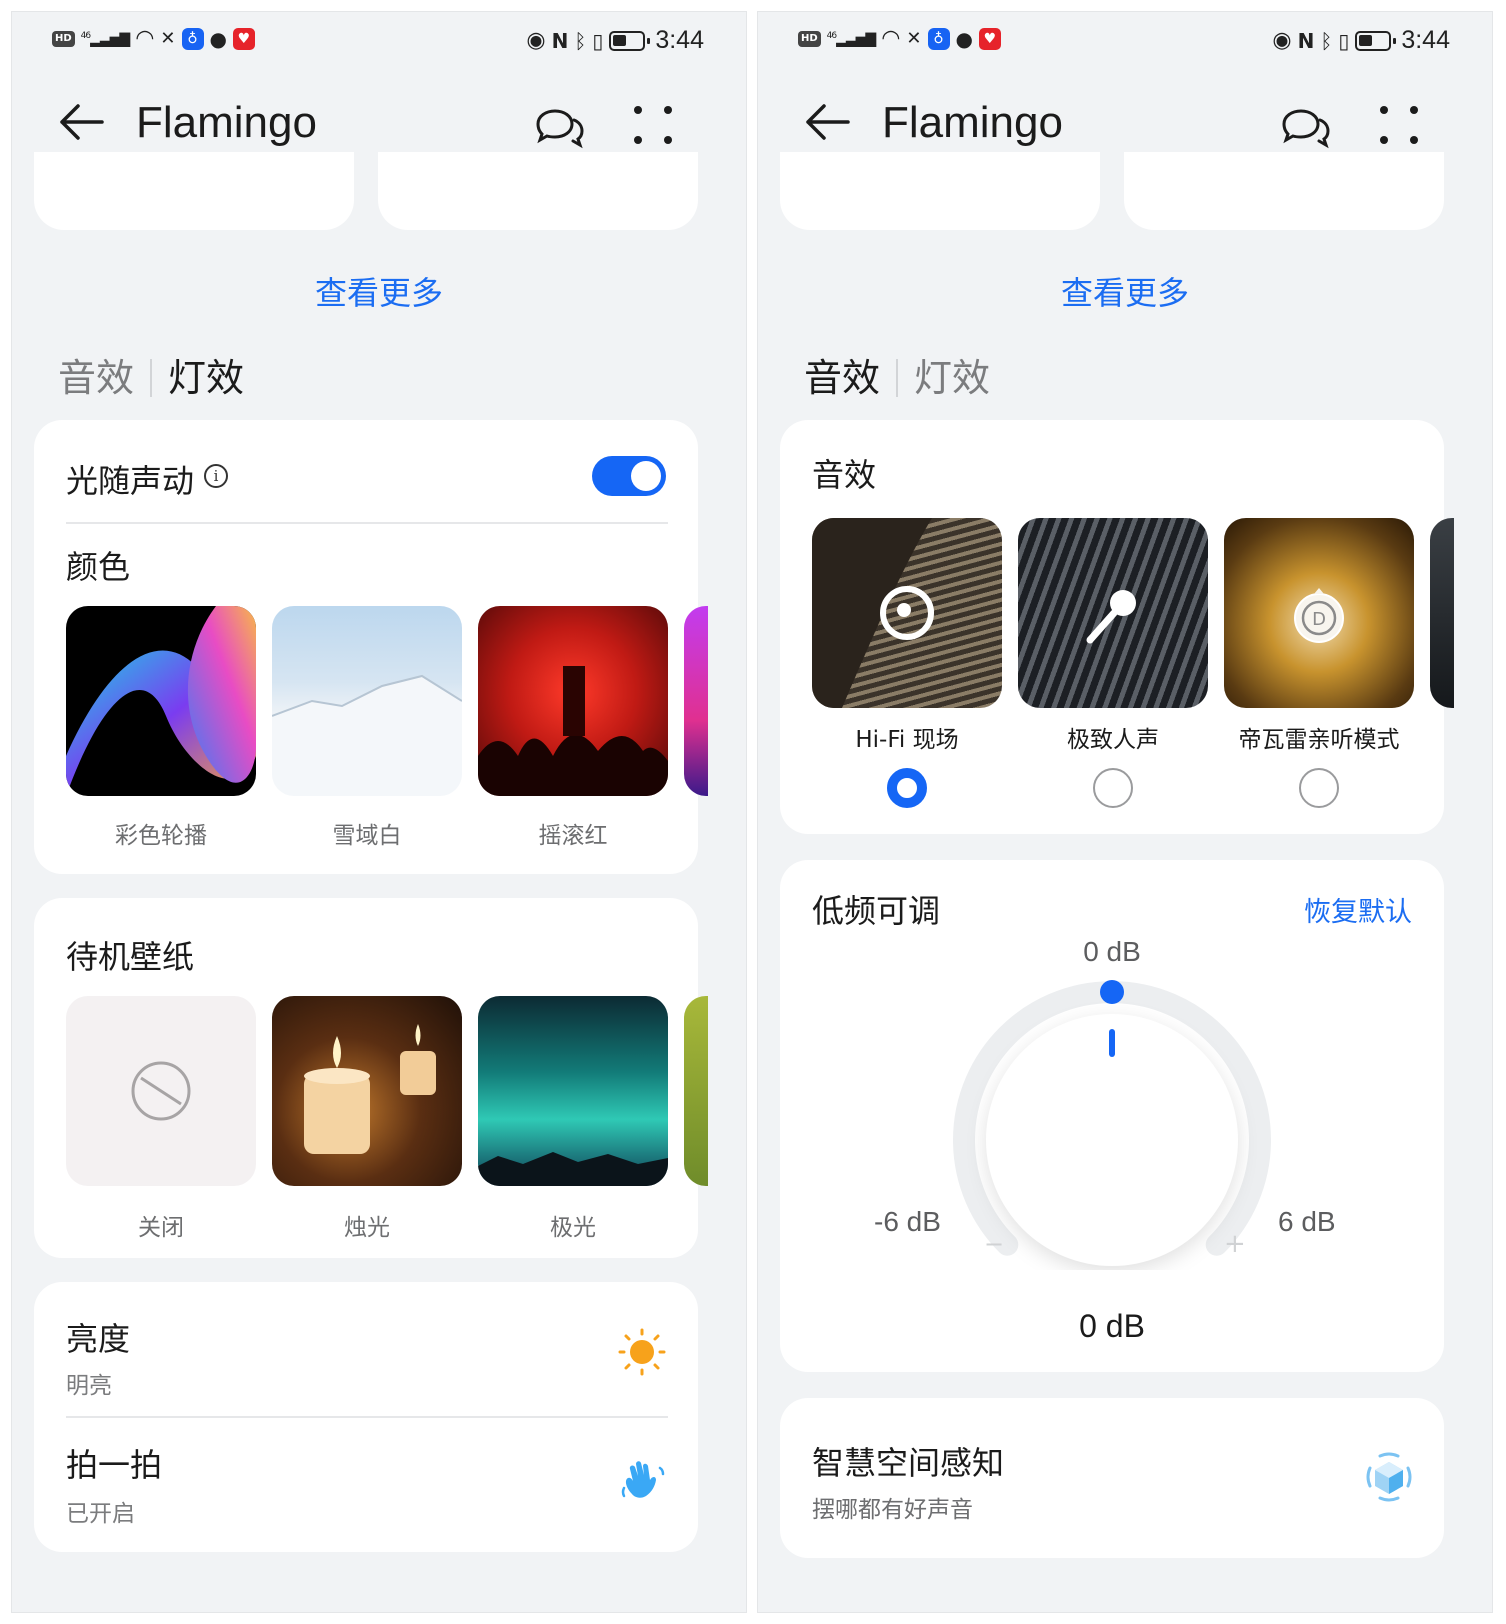 This screenshot has width=1506, height=1624. What do you see at coordinates (907, 1221) in the screenshot?
I see `dial-min-label: -6 dB` at bounding box center [907, 1221].